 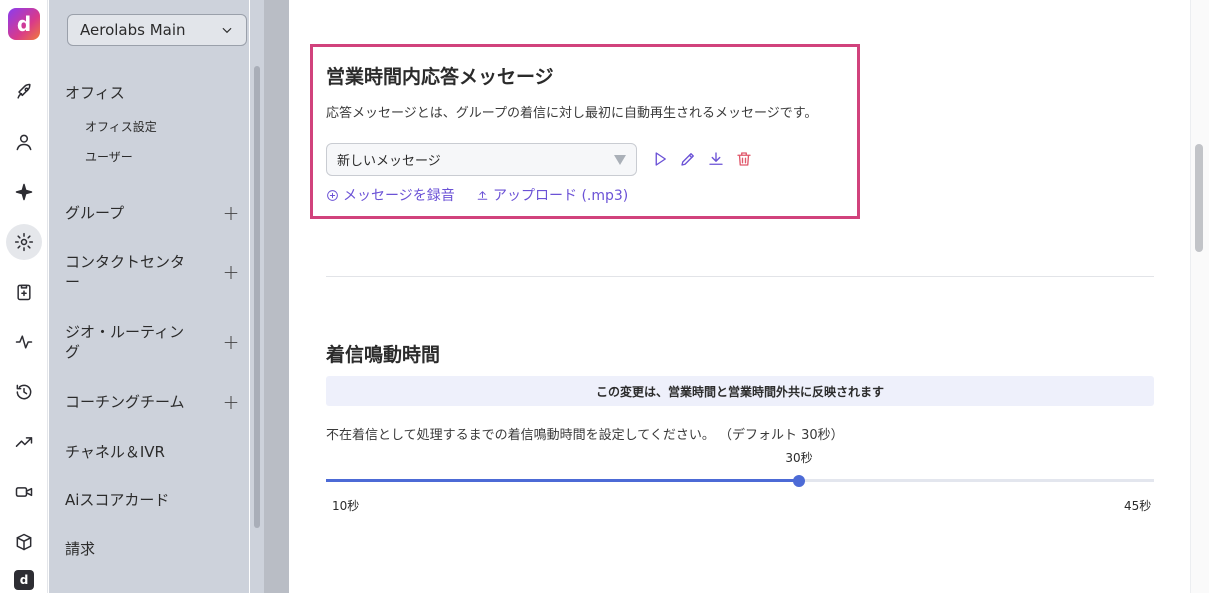 I want to click on gear-icon, so click(x=24, y=242).